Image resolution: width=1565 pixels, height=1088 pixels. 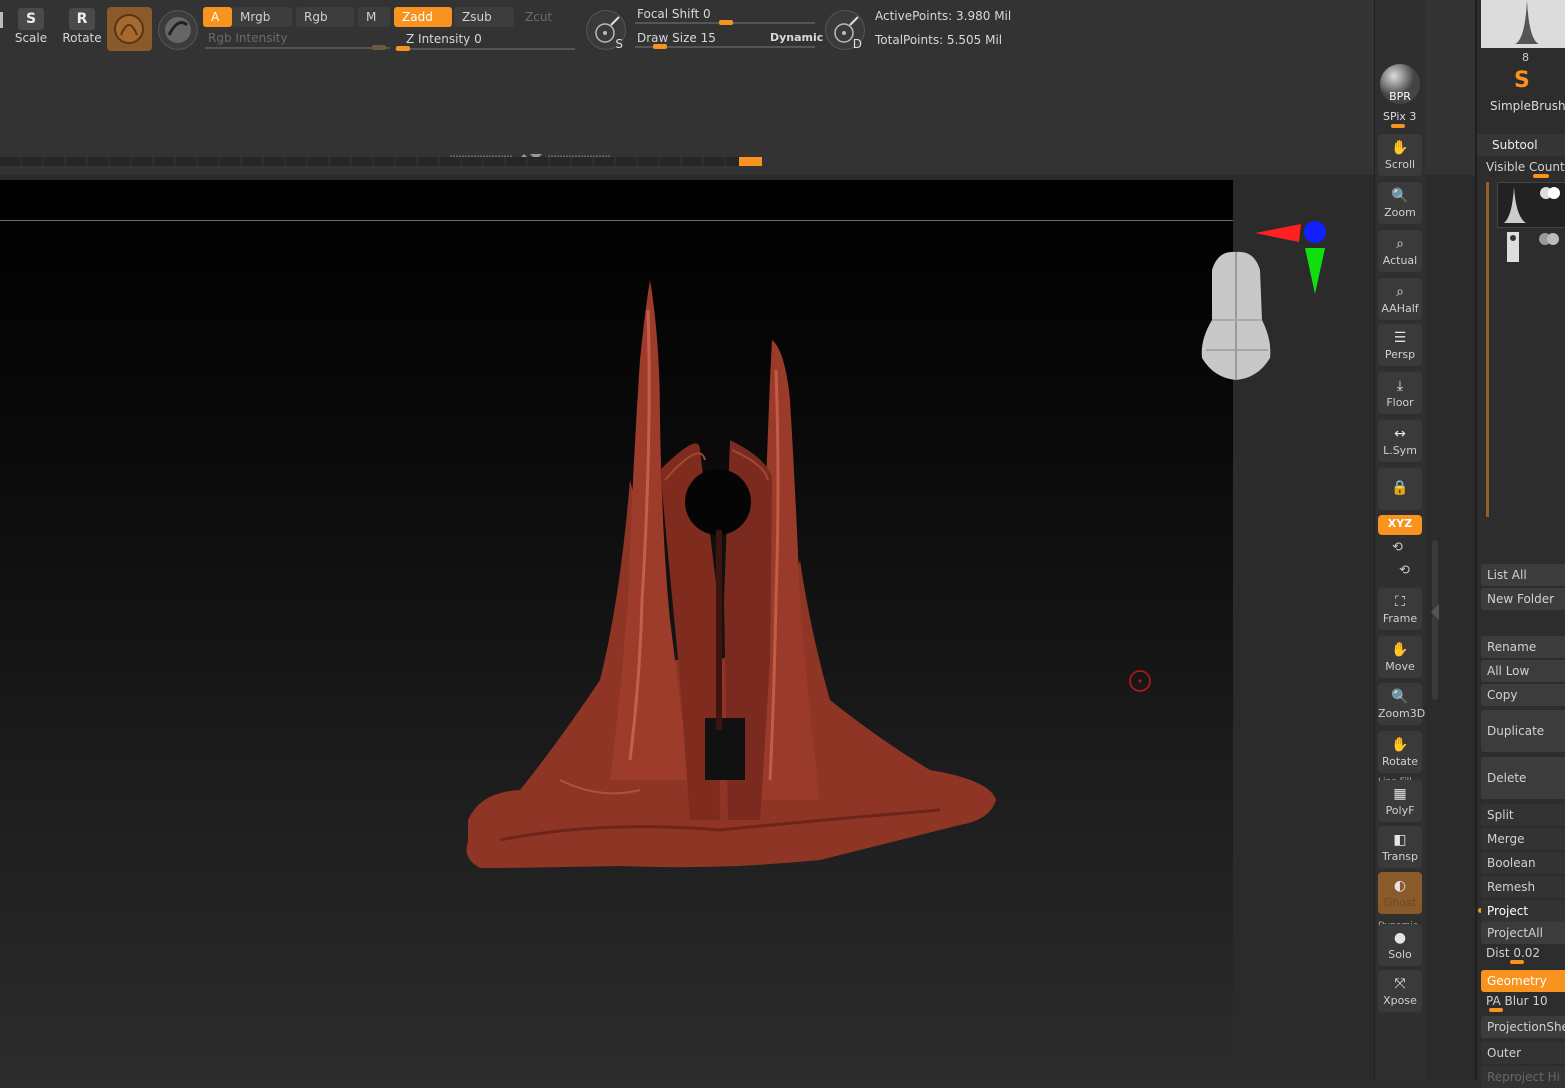 What do you see at coordinates (255, 17) in the screenshot?
I see `mrgb-label: Mrgb` at bounding box center [255, 17].